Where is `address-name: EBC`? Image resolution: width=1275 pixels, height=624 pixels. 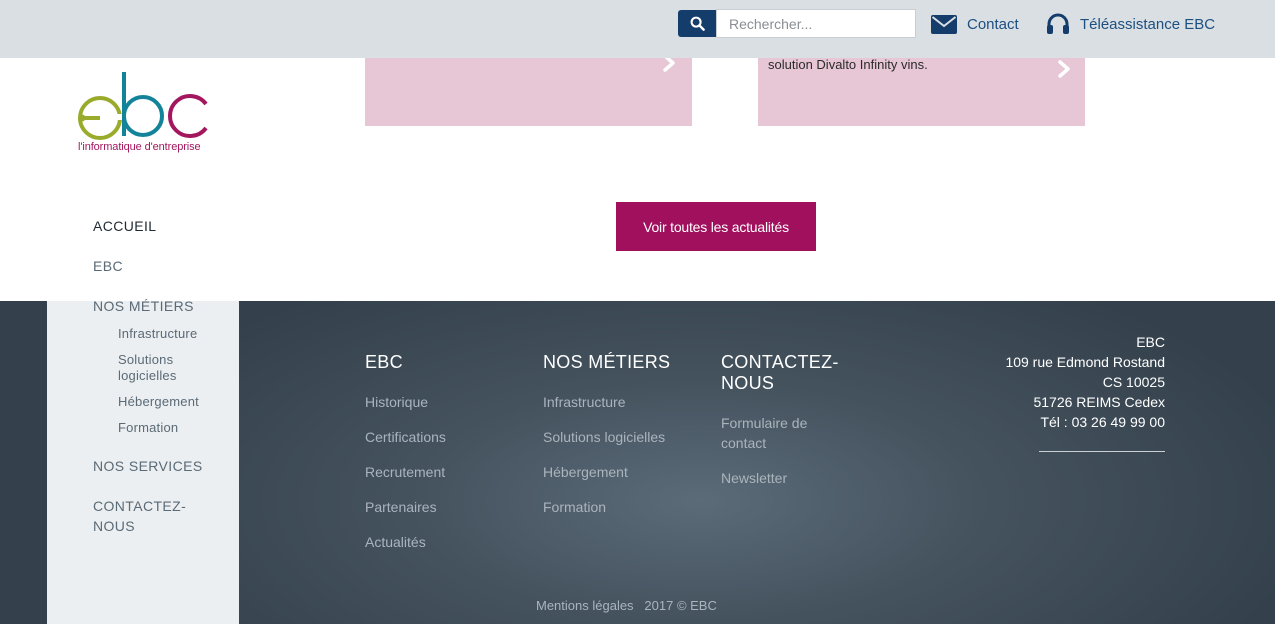 address-name: EBC is located at coordinates (1150, 342).